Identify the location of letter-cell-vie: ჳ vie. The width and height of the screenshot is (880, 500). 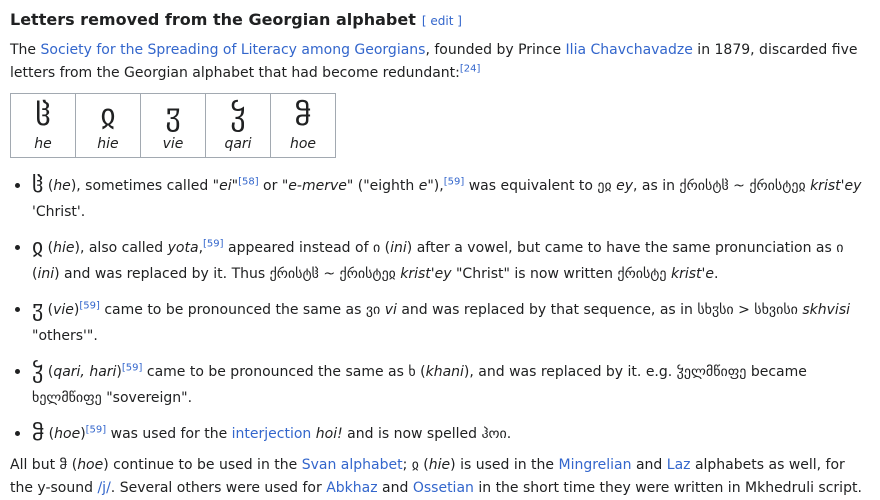
(173, 125).